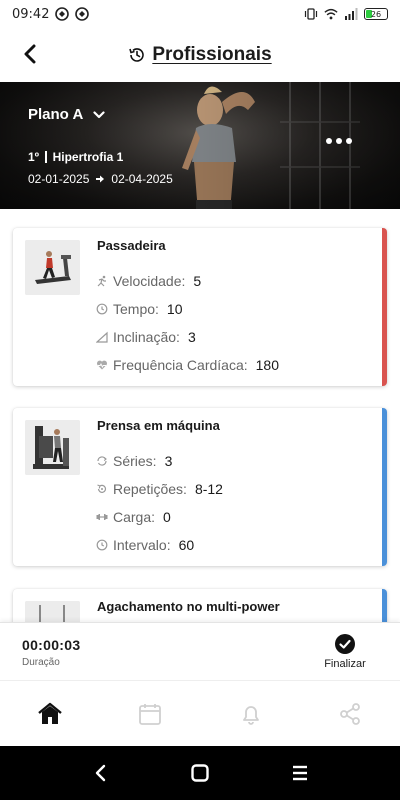 The image size is (400, 800). I want to click on leg-press-machine-image, so click(52, 447).